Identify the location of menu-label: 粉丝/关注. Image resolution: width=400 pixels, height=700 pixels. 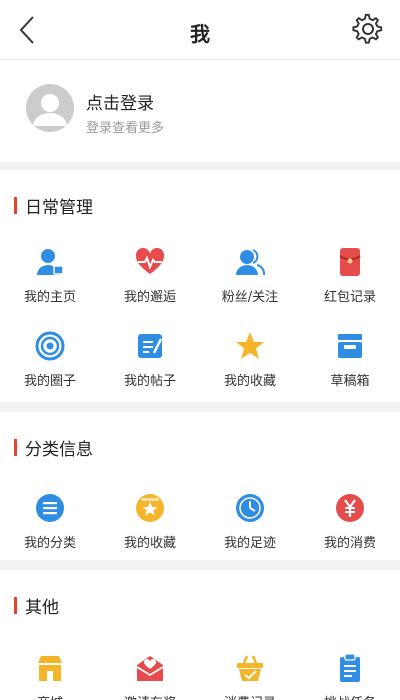
(250, 297).